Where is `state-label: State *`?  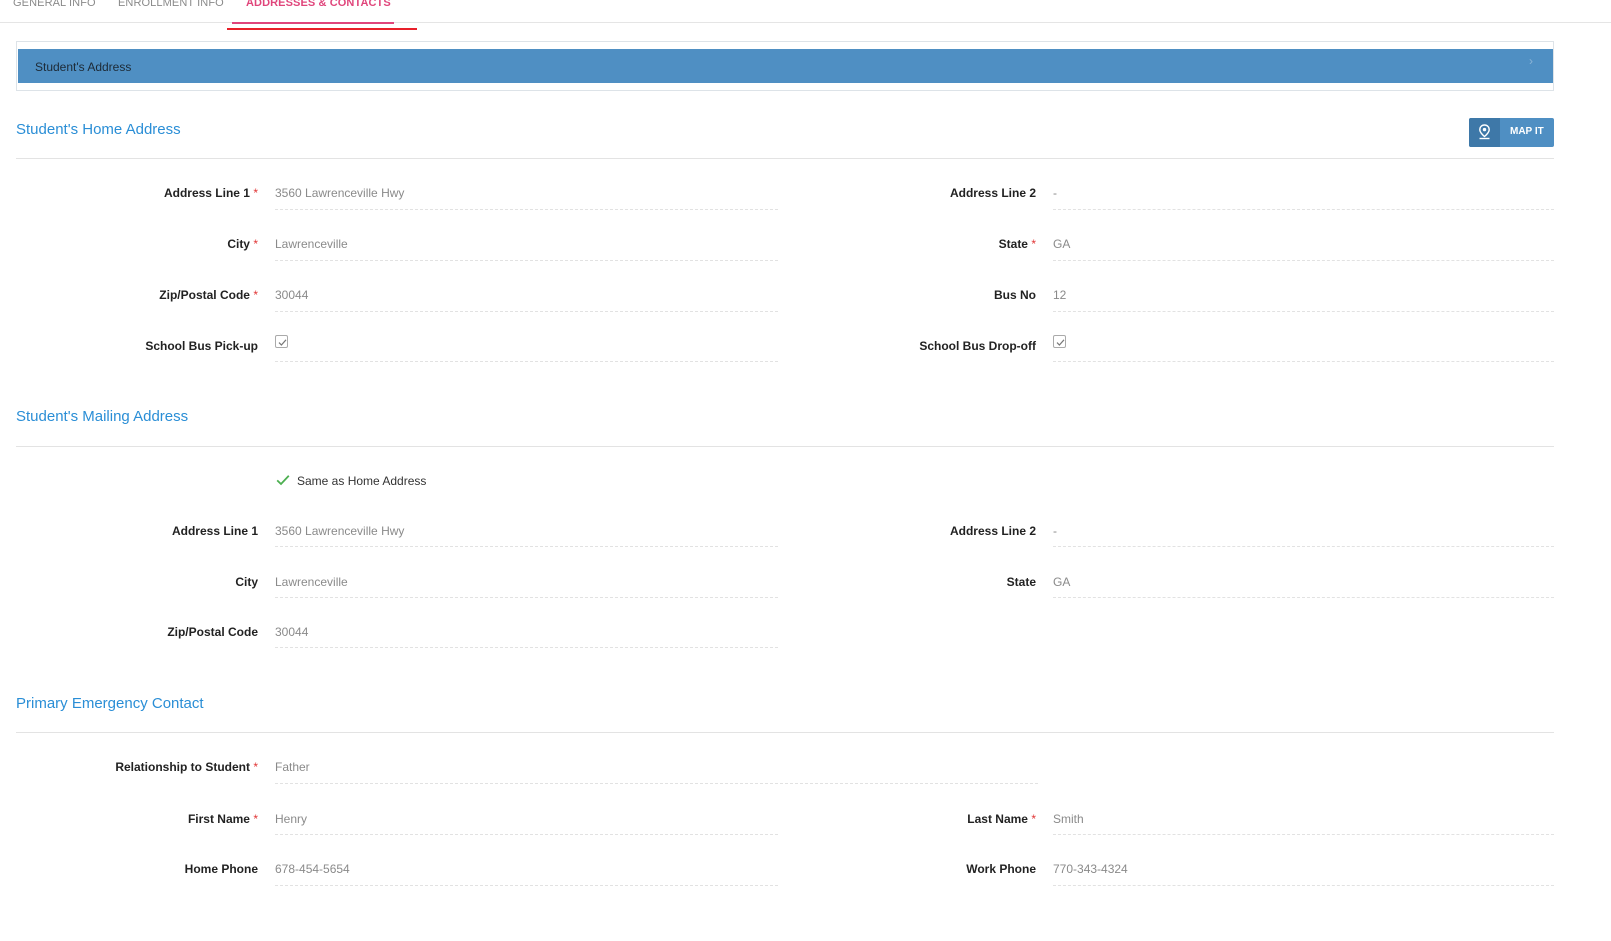 state-label: State * is located at coordinates (1017, 244).